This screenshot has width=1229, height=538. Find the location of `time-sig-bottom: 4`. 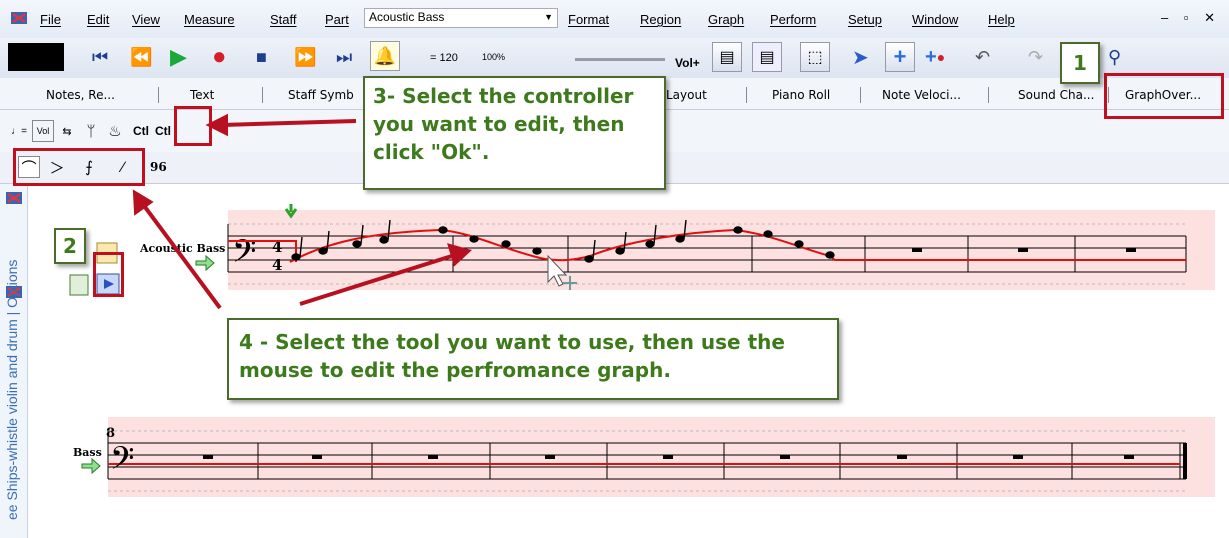

time-sig-bottom: 4 is located at coordinates (277, 265).